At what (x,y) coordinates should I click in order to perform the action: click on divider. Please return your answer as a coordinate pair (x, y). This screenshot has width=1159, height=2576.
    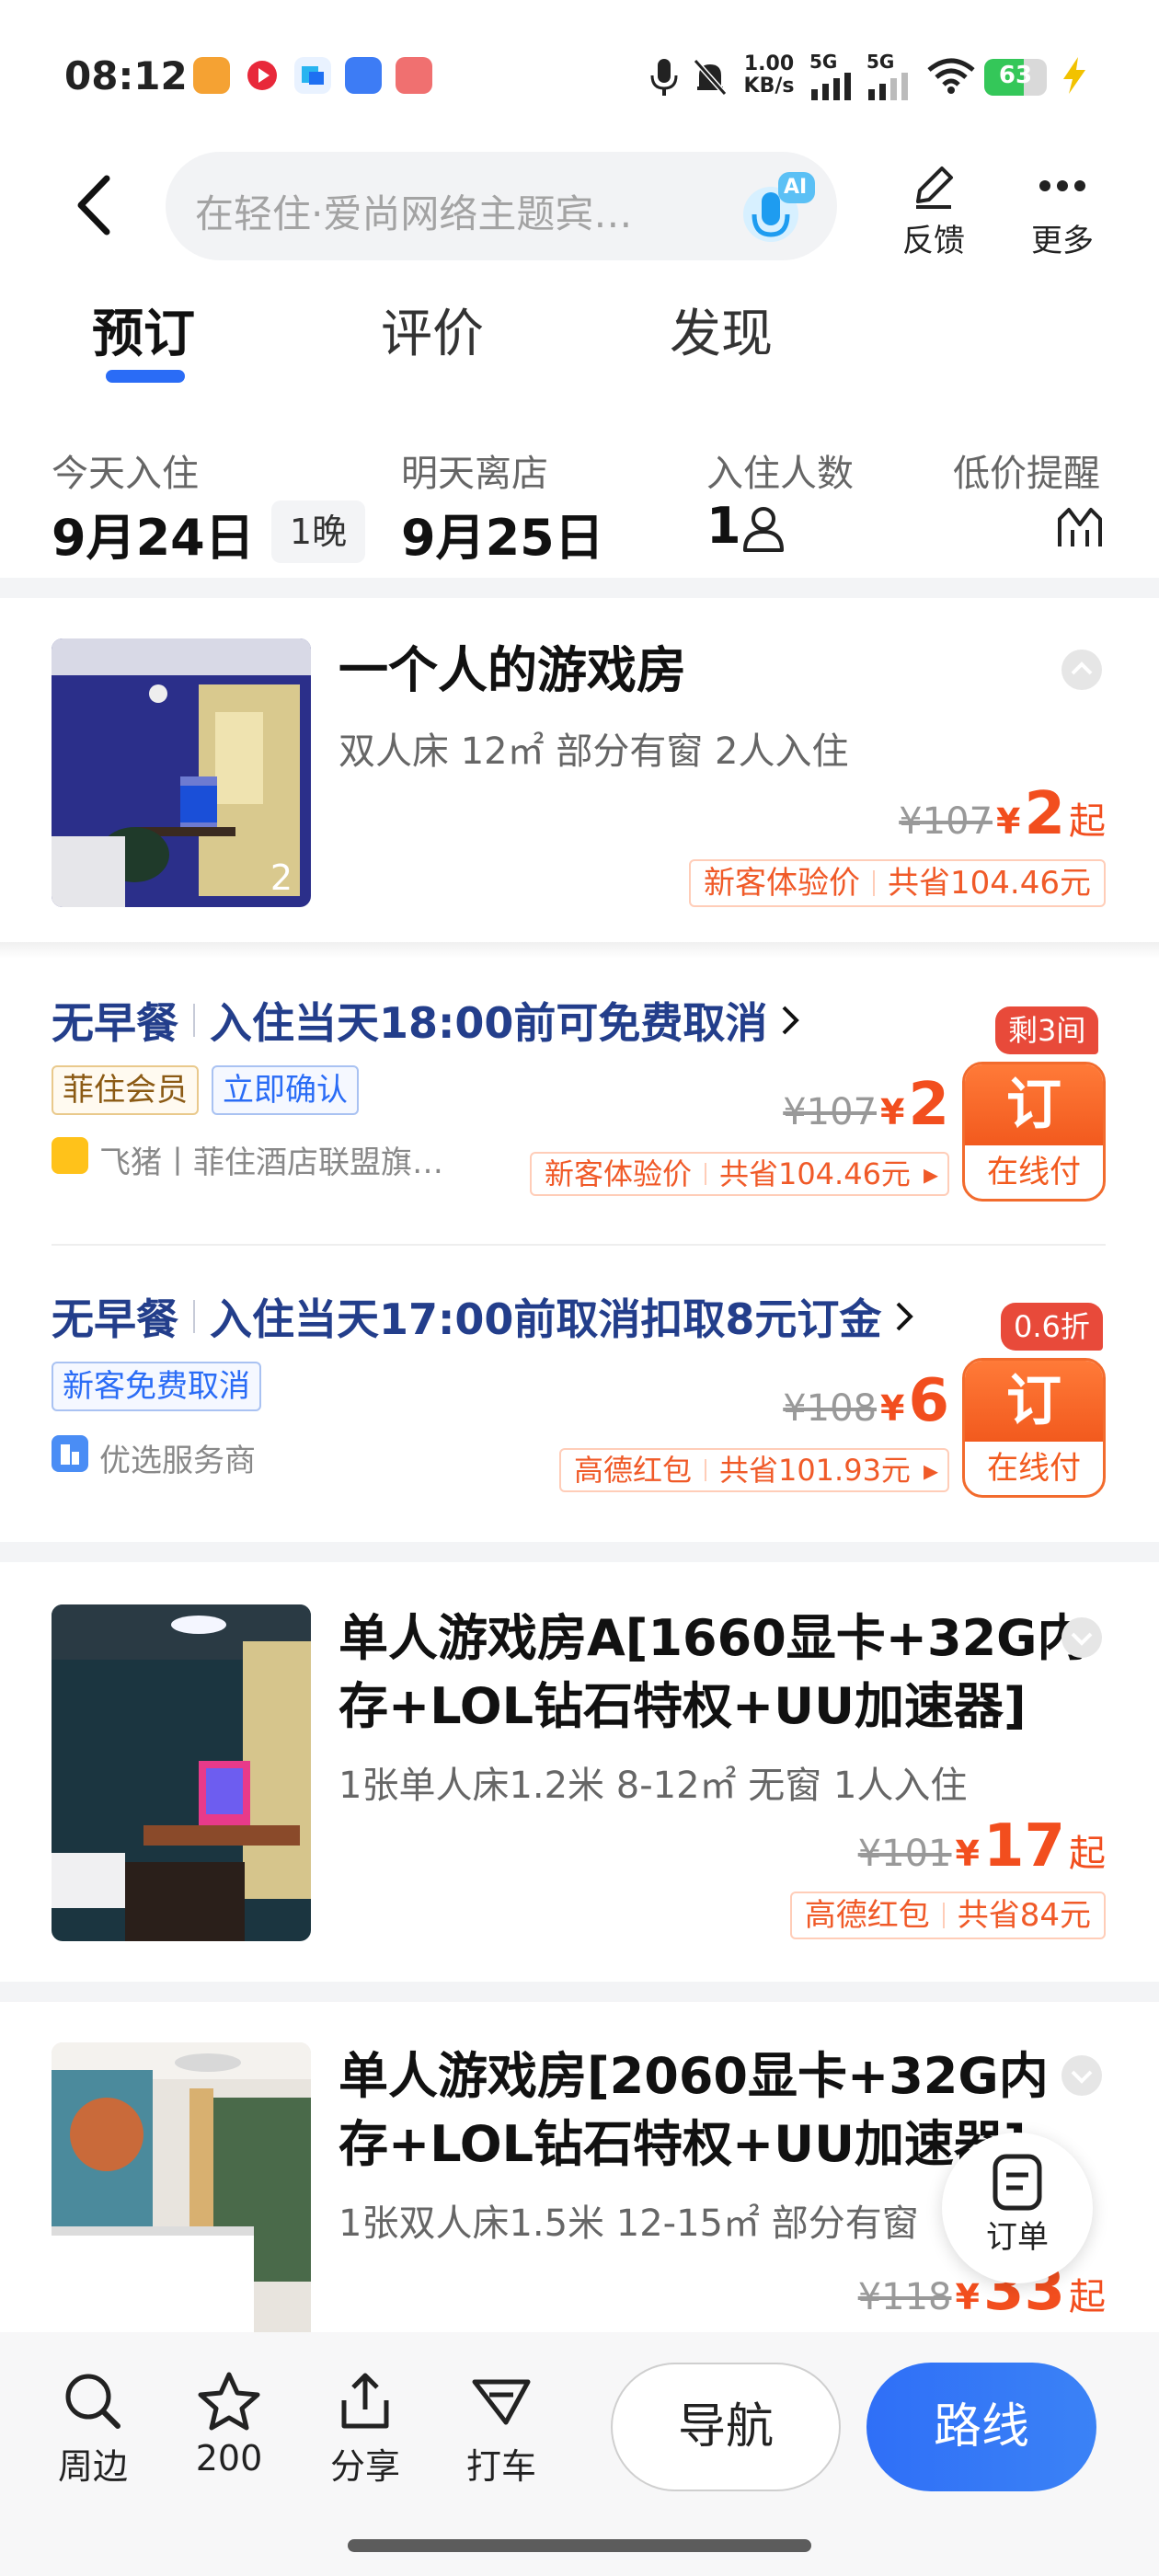
    Looking at the image, I should click on (579, 1245).